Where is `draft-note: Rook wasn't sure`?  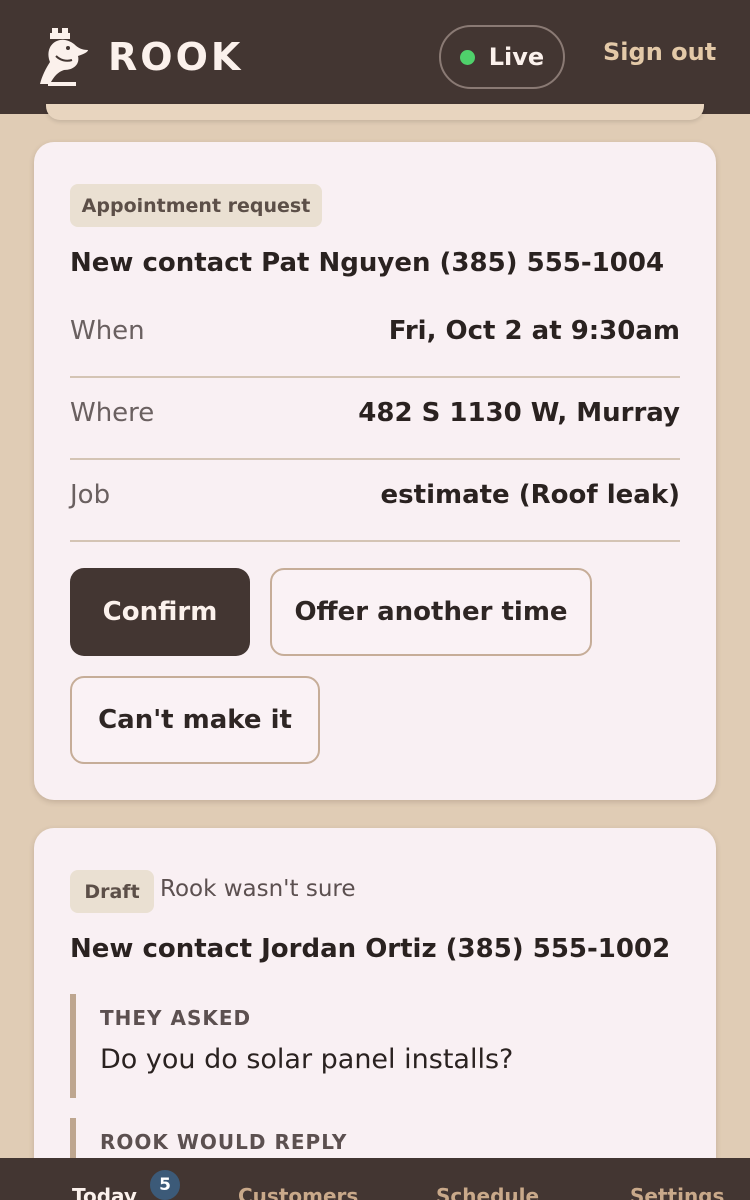
draft-note: Rook wasn't sure is located at coordinates (258, 889).